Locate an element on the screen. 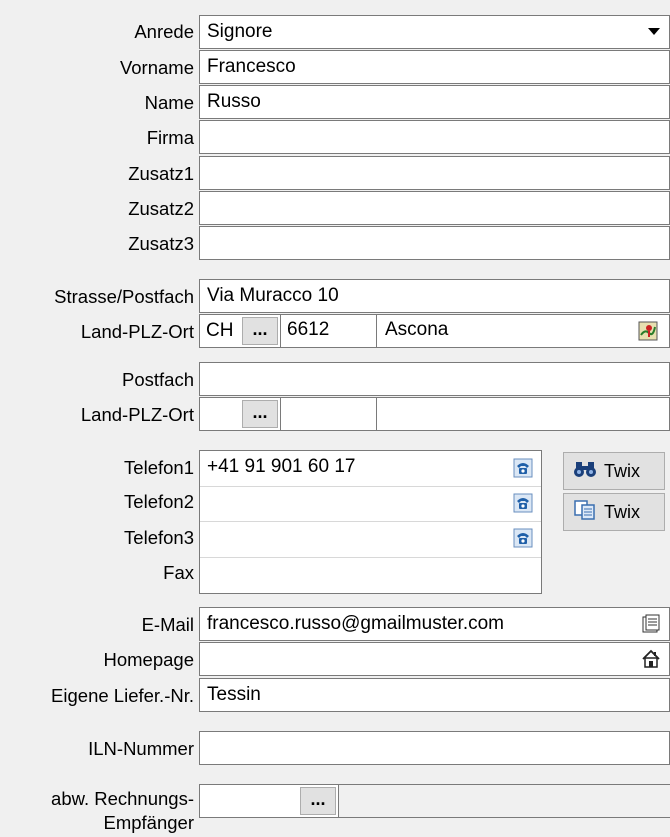 This screenshot has width=670, height=837. email-value: francesco.russo@gmailmuster.com is located at coordinates (355, 623).